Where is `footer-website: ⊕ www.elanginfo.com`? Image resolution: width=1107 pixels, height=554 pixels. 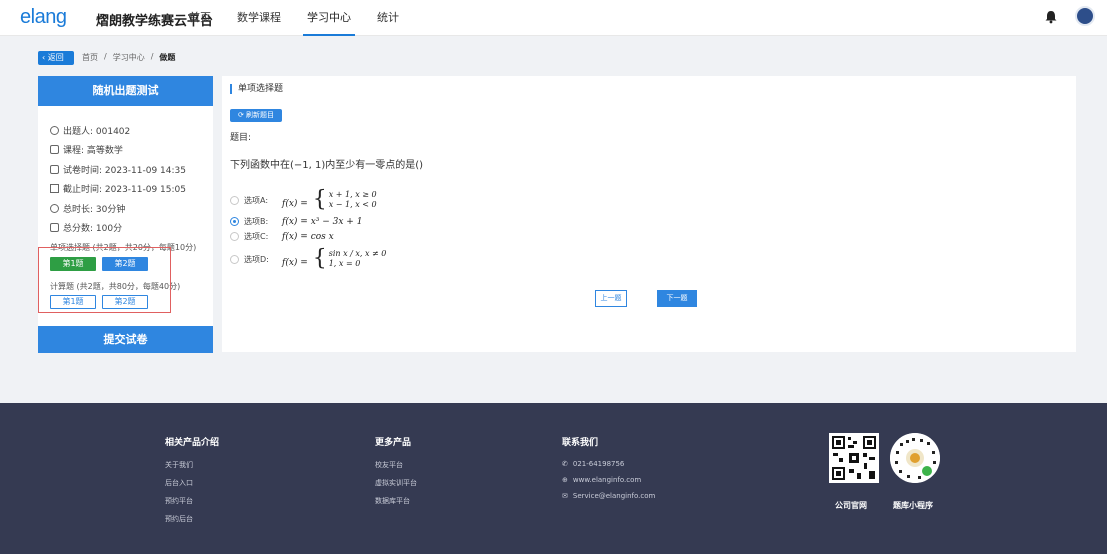 footer-website: ⊕ www.elanginfo.com is located at coordinates (608, 480).